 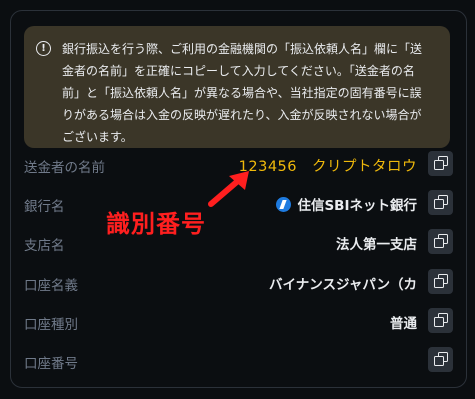 I want to click on notice-line: 前」と「振込依頼人名」が異なる場合や、当社指定の固有番号に誤, so click(x=242, y=93).